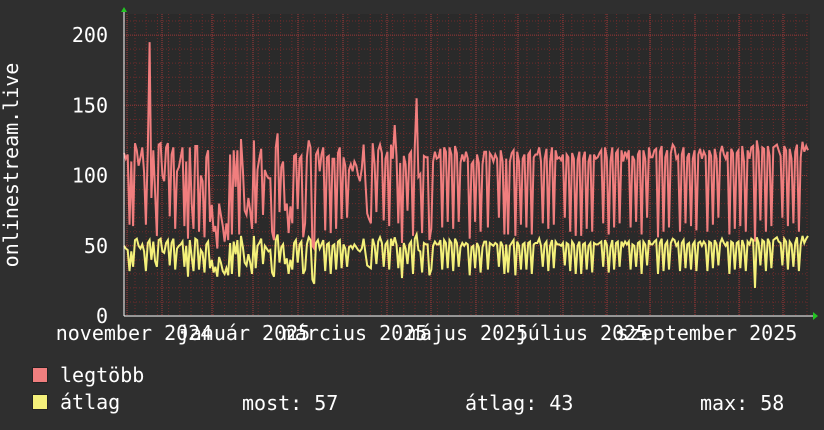 This screenshot has width=824, height=430. What do you see at coordinates (90, 402) in the screenshot?
I see `legend-label-atlag: átlag` at bounding box center [90, 402].